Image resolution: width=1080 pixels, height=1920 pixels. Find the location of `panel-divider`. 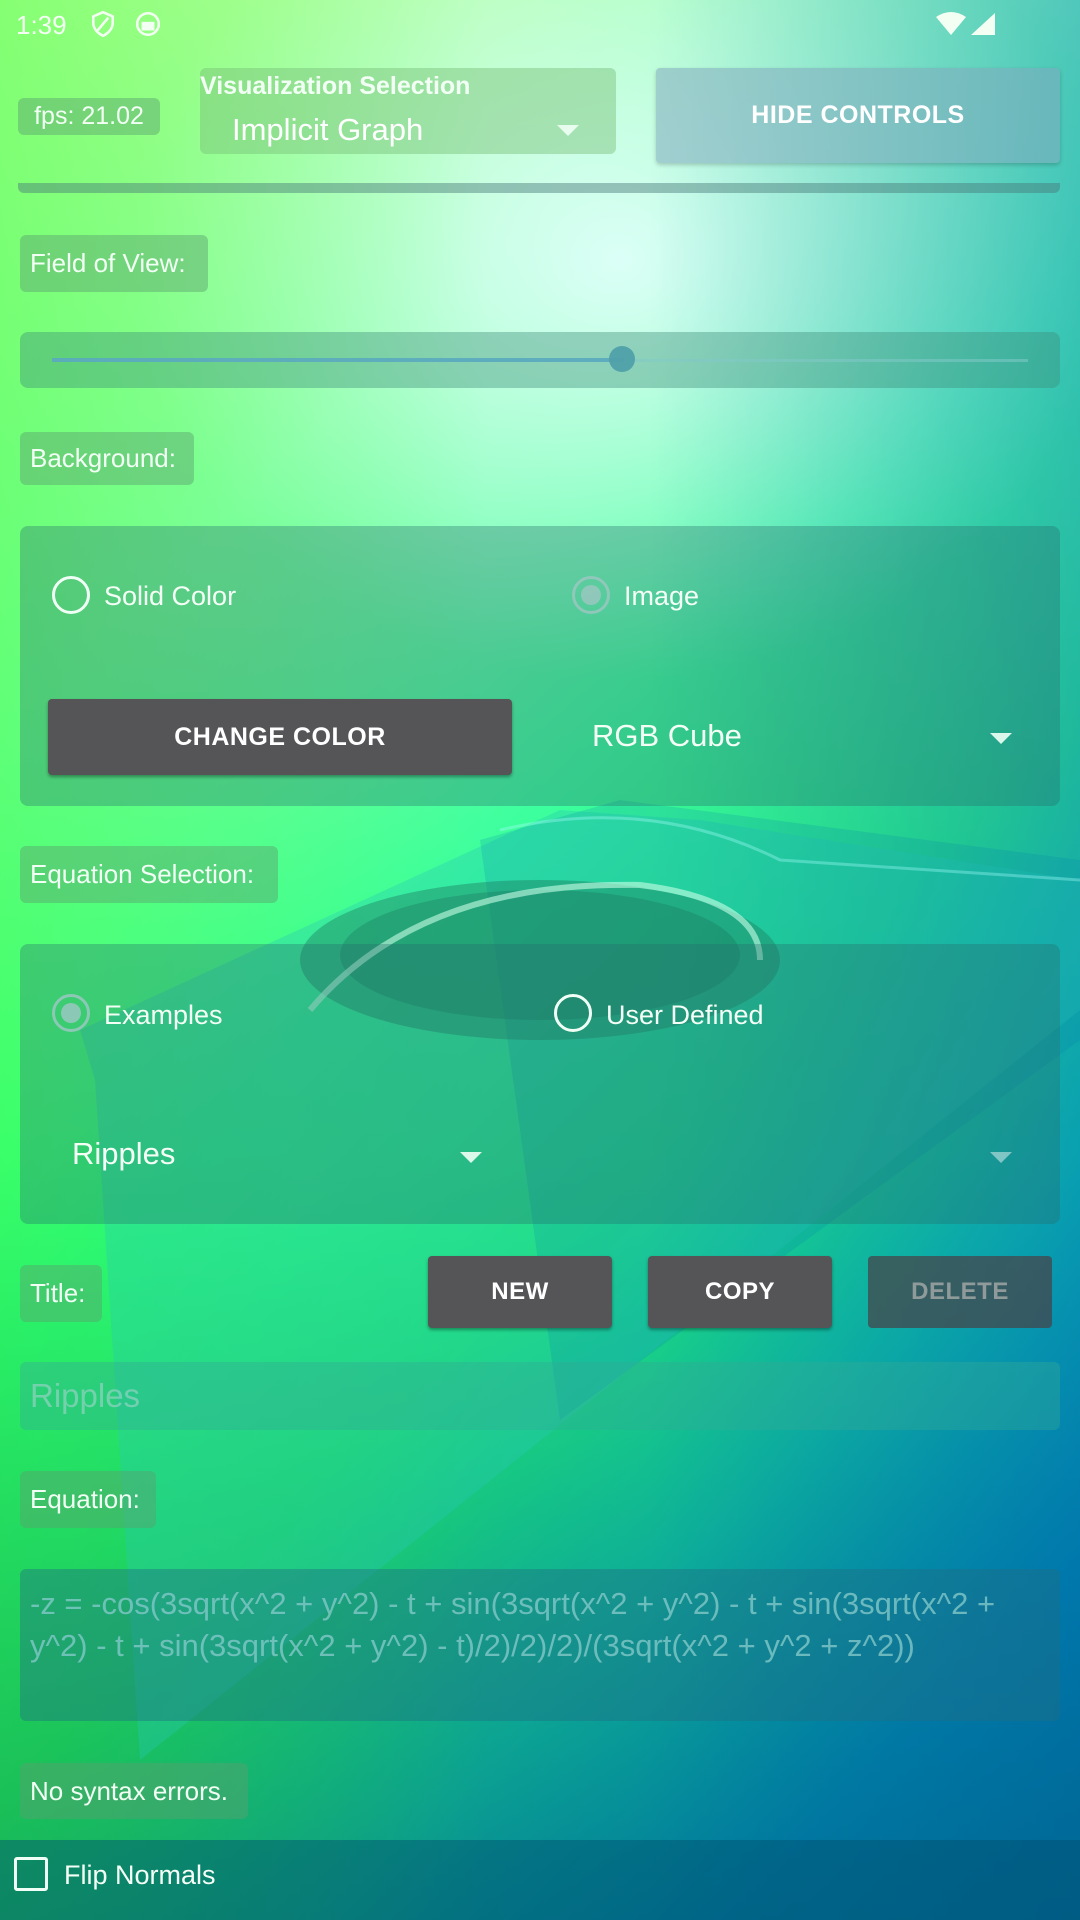

panel-divider is located at coordinates (539, 188).